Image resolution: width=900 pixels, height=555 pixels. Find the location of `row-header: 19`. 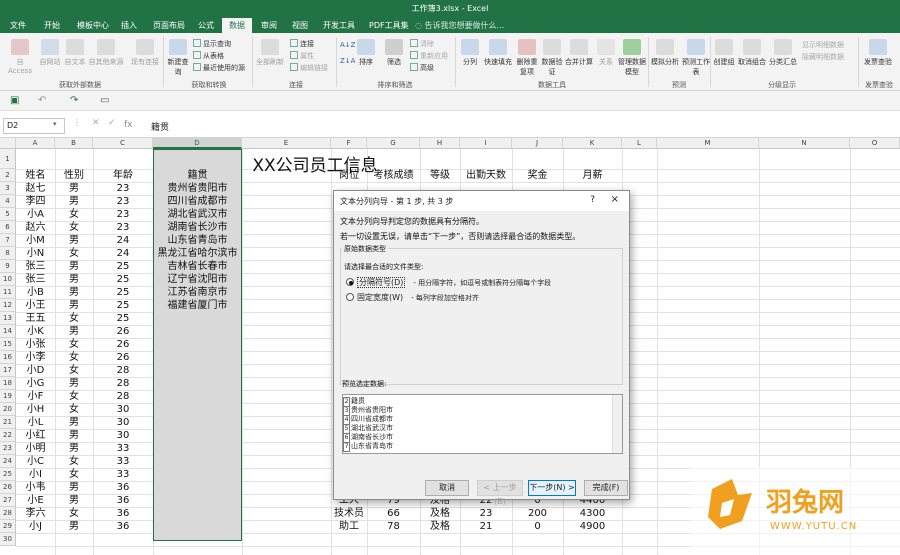

row-header: 19 is located at coordinates (8, 396).